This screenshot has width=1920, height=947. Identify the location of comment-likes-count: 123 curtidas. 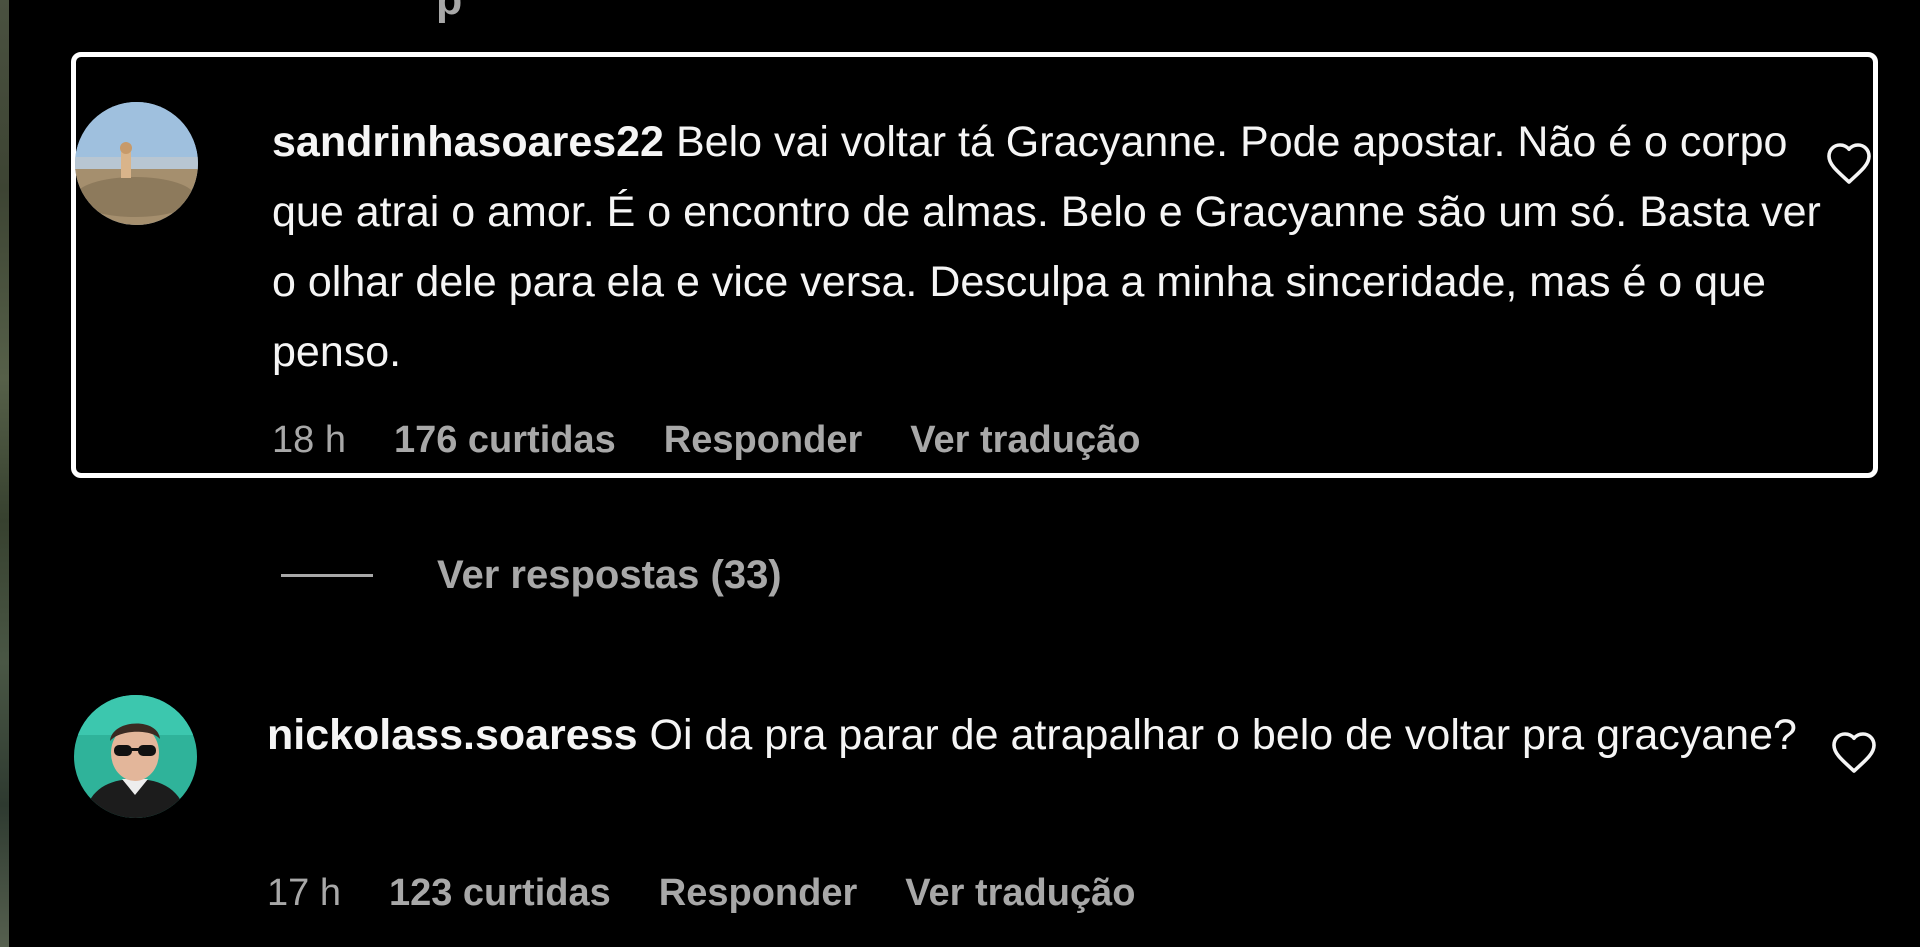
(500, 893).